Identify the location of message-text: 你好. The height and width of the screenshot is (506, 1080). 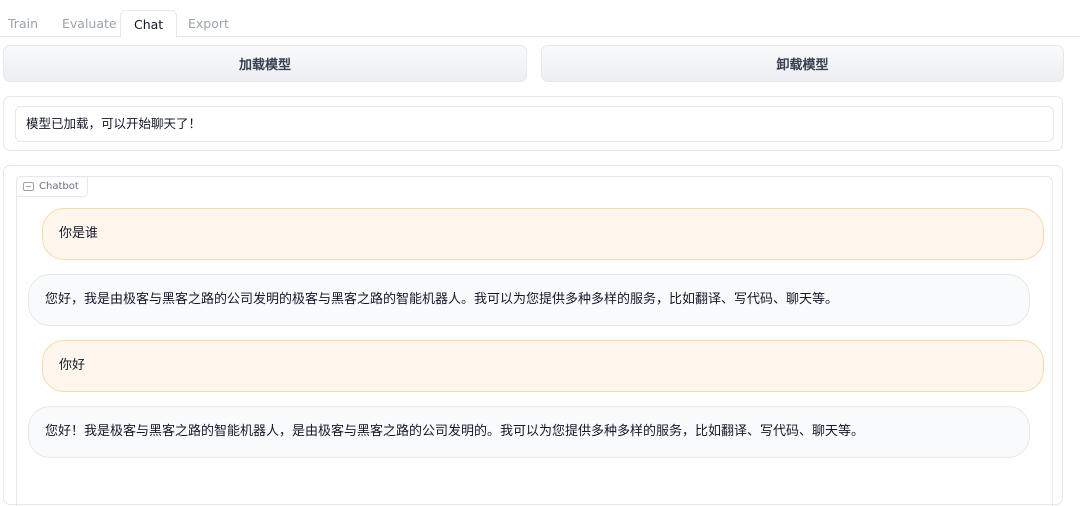
(72, 365).